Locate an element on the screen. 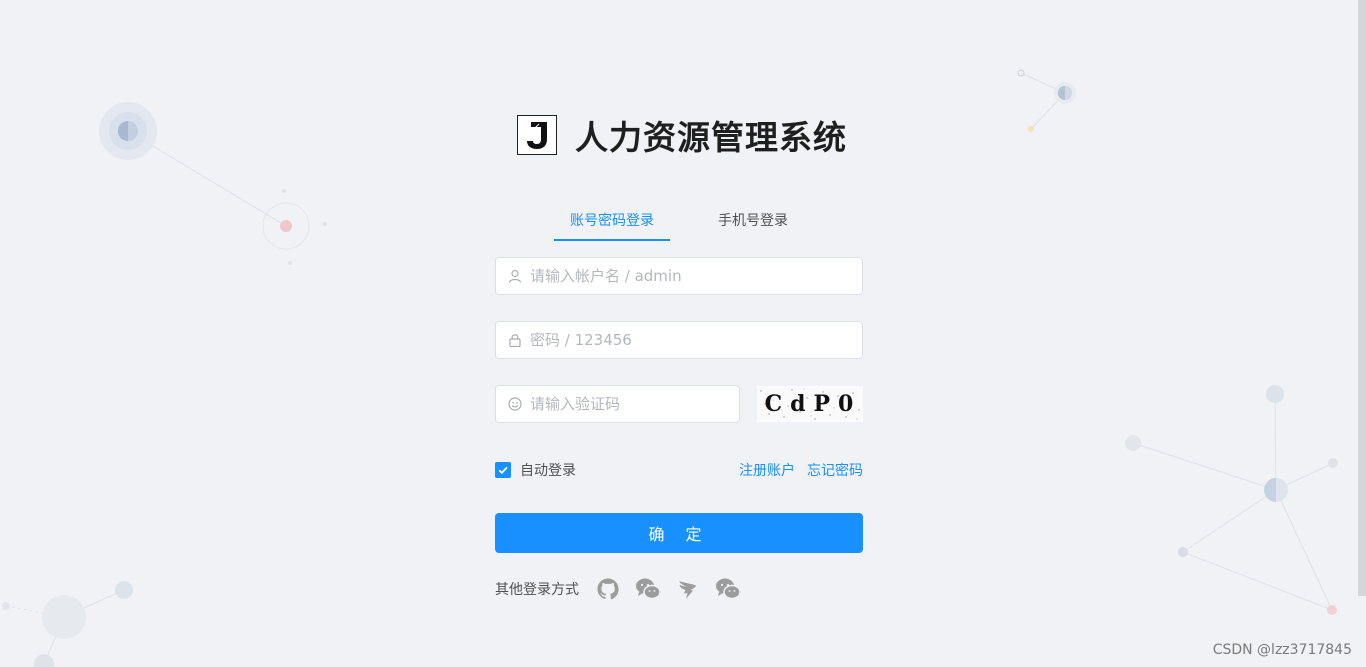  logo-j-icon is located at coordinates (537, 135).